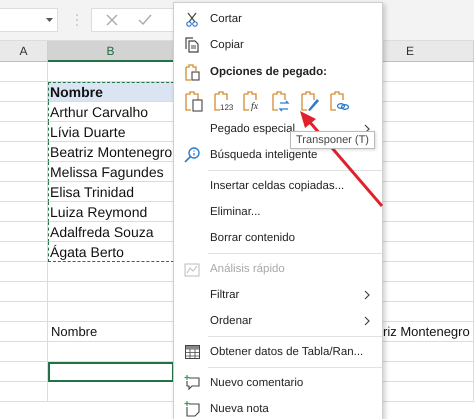 The image size is (474, 419). I want to click on menu-item: Nueva nota, so click(239, 409).